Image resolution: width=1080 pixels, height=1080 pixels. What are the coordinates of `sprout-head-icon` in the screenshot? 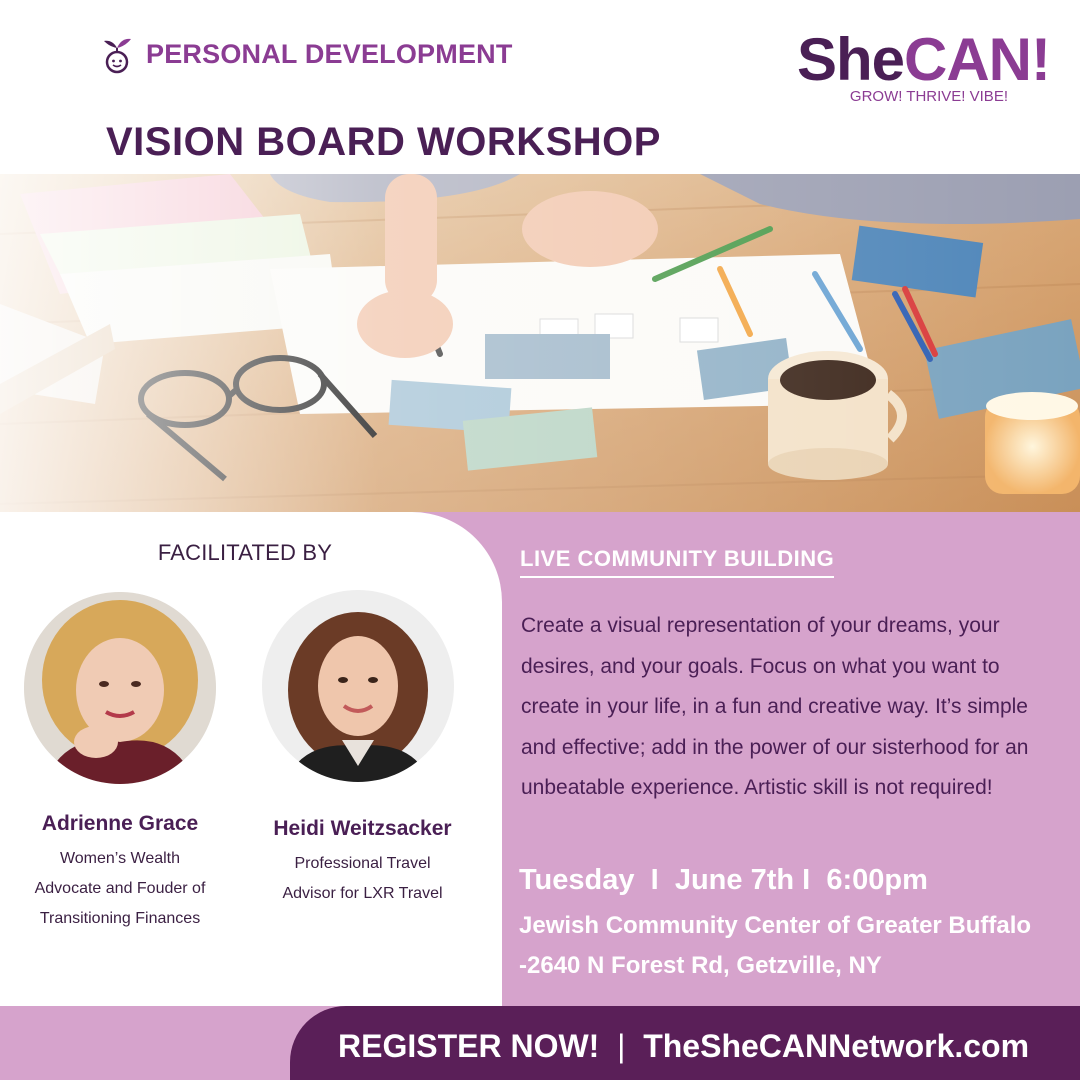 It's located at (117, 56).